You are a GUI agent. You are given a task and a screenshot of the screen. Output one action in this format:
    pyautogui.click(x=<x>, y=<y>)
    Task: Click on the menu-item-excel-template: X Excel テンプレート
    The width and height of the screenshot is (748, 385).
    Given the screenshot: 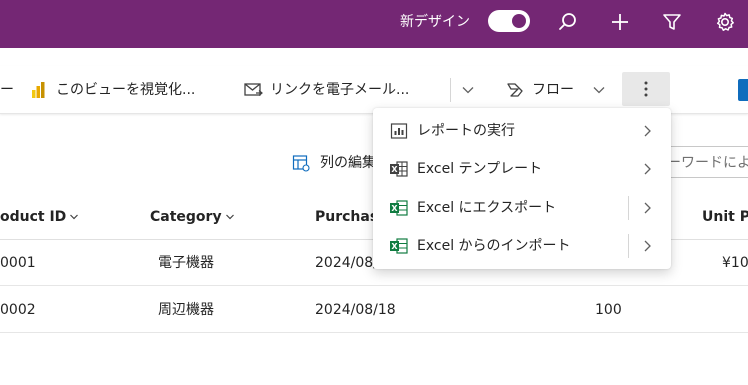 What is the action you would take?
    pyautogui.click(x=522, y=169)
    